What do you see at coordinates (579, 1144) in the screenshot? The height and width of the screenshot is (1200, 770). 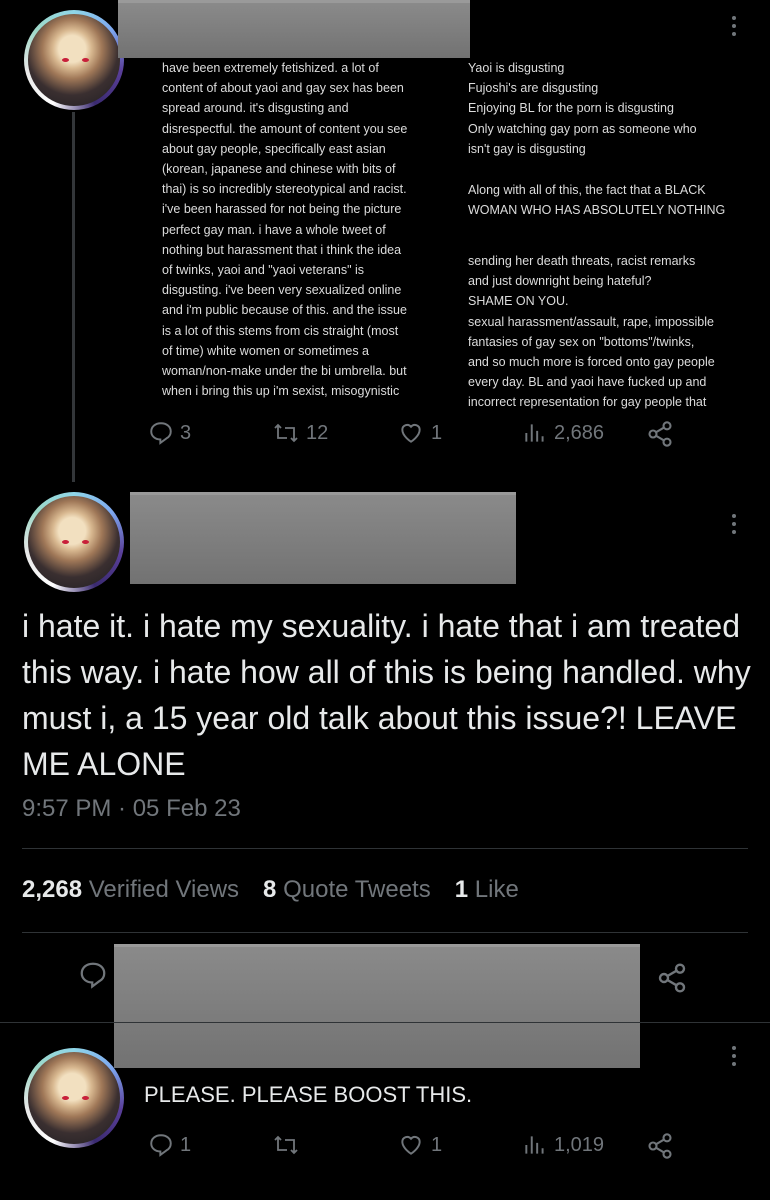 I see `views-count: 1,019` at bounding box center [579, 1144].